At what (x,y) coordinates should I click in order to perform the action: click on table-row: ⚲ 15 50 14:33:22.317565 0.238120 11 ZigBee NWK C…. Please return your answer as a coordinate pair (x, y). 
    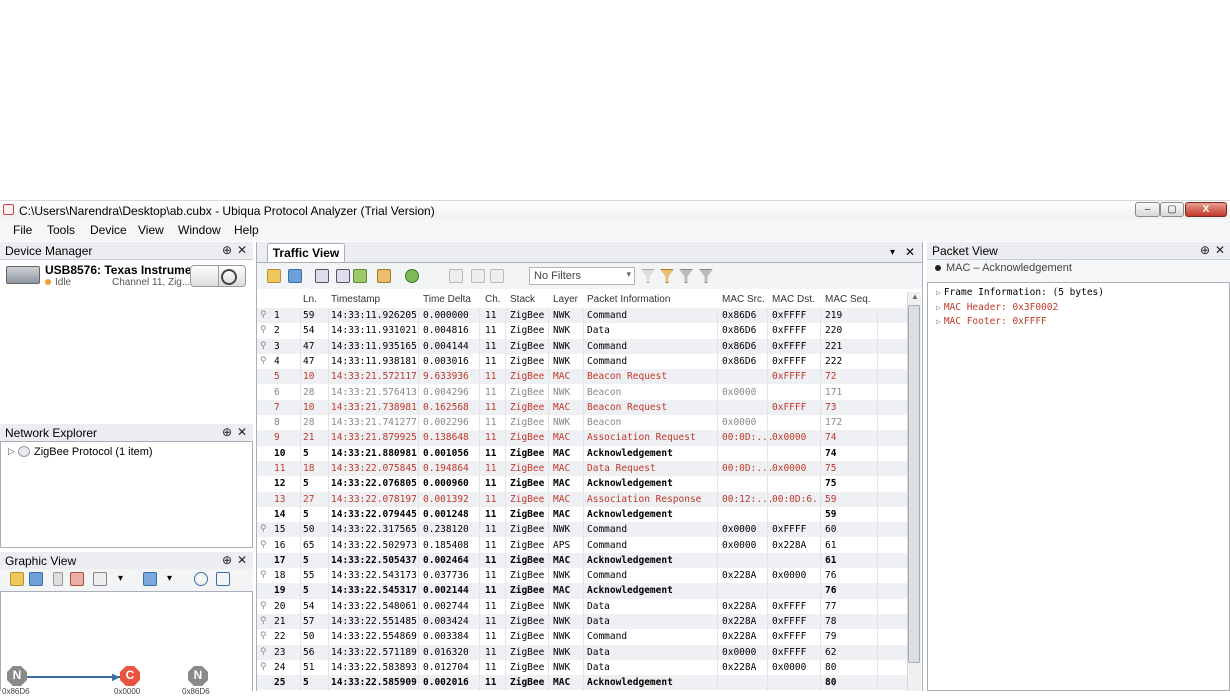
    Looking at the image, I should click on (582, 530).